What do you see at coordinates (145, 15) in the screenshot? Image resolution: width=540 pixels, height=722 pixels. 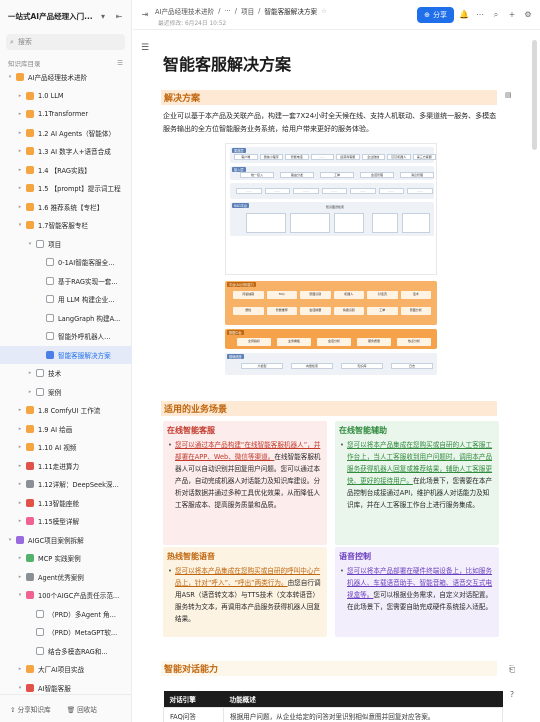 I see `expand-sidebar-icon: ⇥` at bounding box center [145, 15].